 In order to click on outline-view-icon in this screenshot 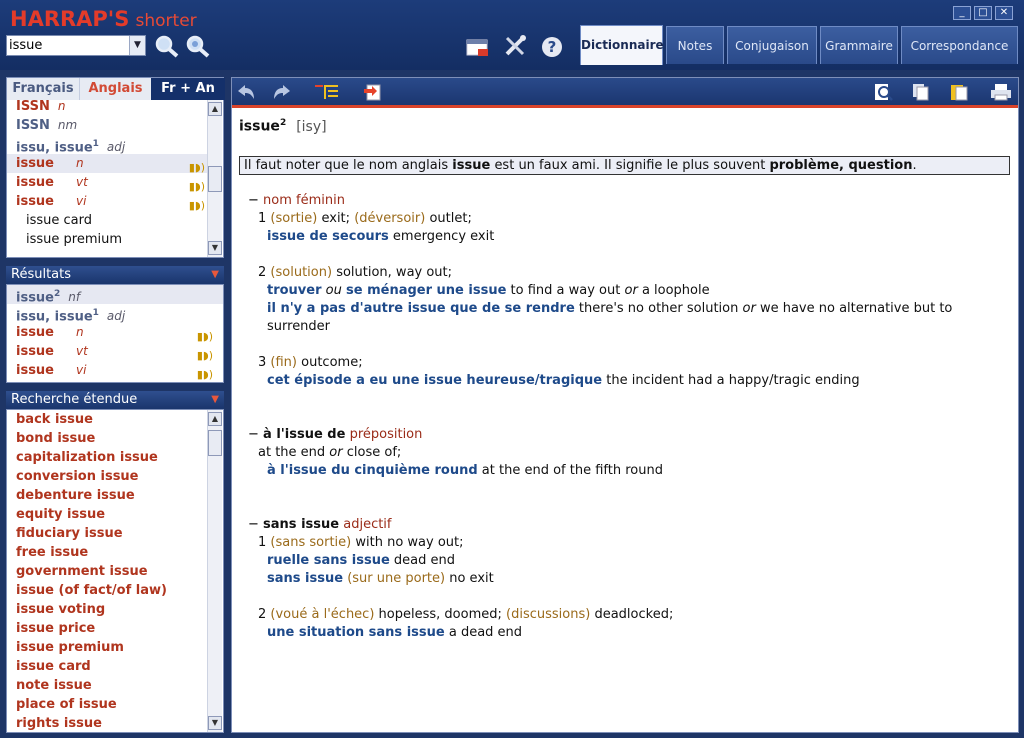, I will do `click(327, 92)`.